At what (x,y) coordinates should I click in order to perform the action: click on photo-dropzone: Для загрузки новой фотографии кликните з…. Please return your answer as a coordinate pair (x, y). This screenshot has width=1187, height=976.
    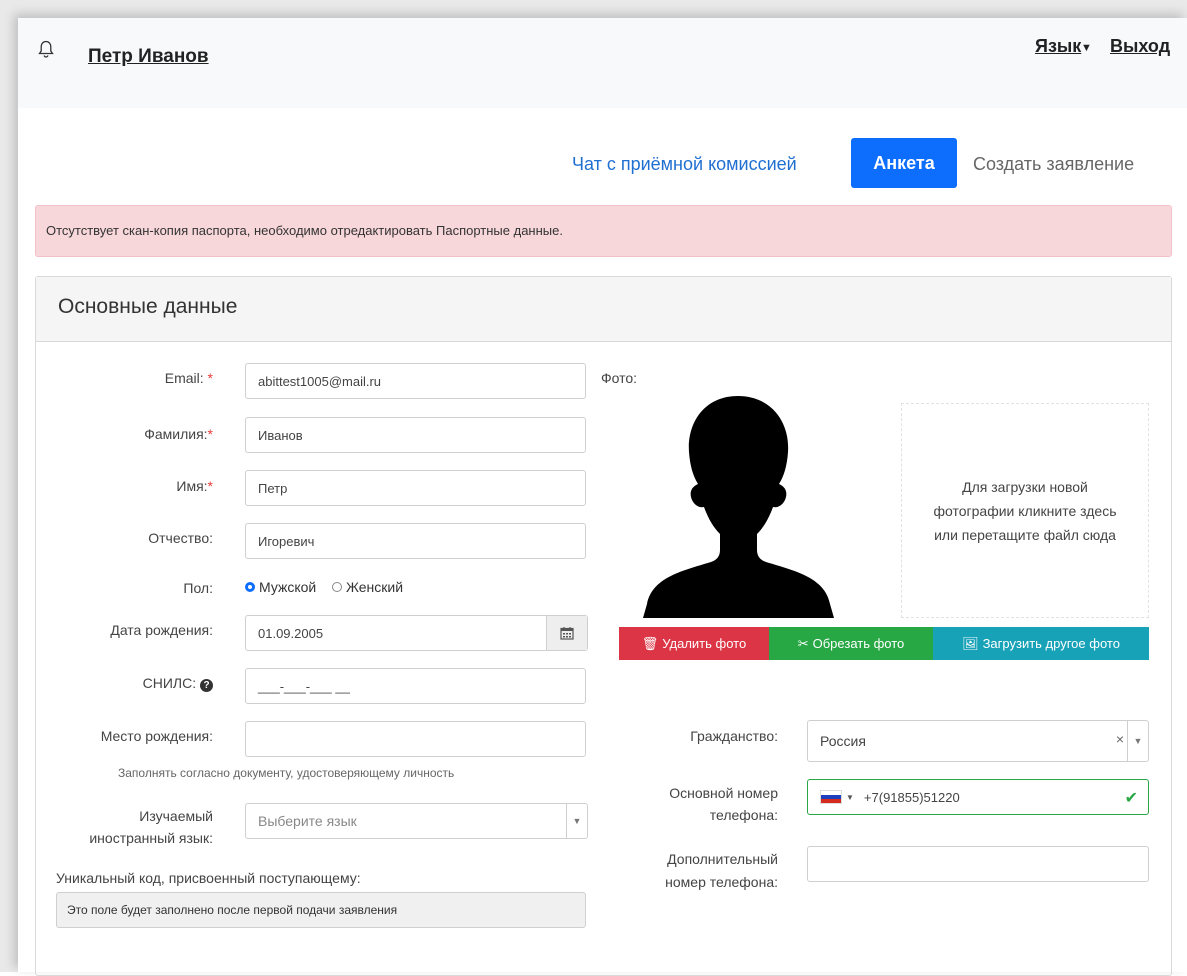
    Looking at the image, I should click on (1025, 510).